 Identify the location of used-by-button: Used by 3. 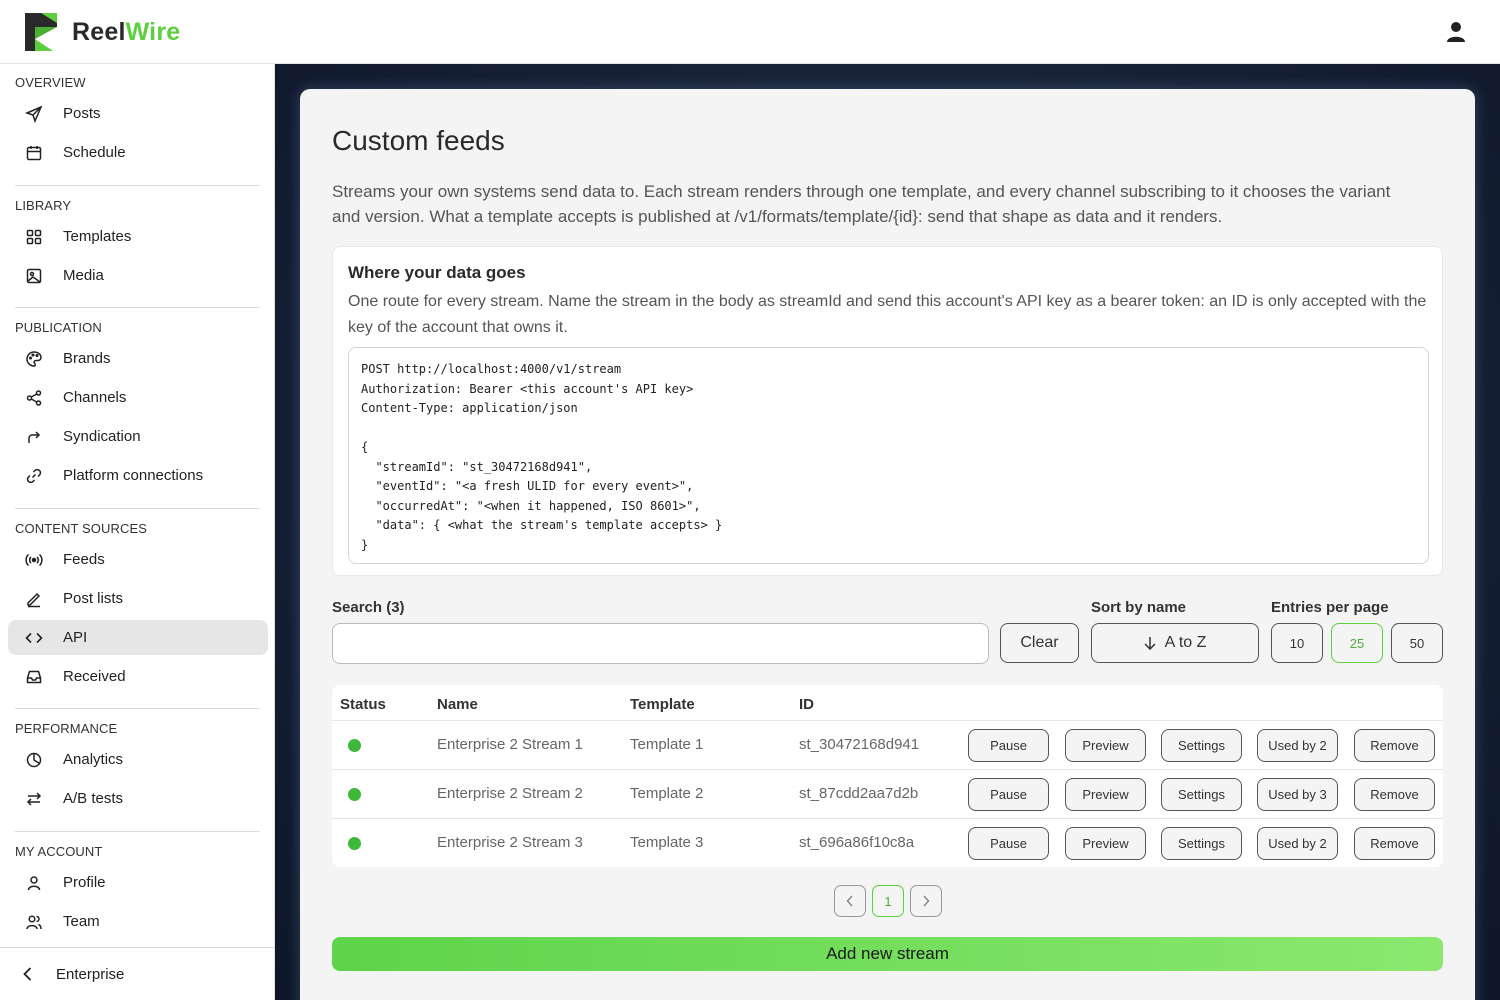
(1297, 794).